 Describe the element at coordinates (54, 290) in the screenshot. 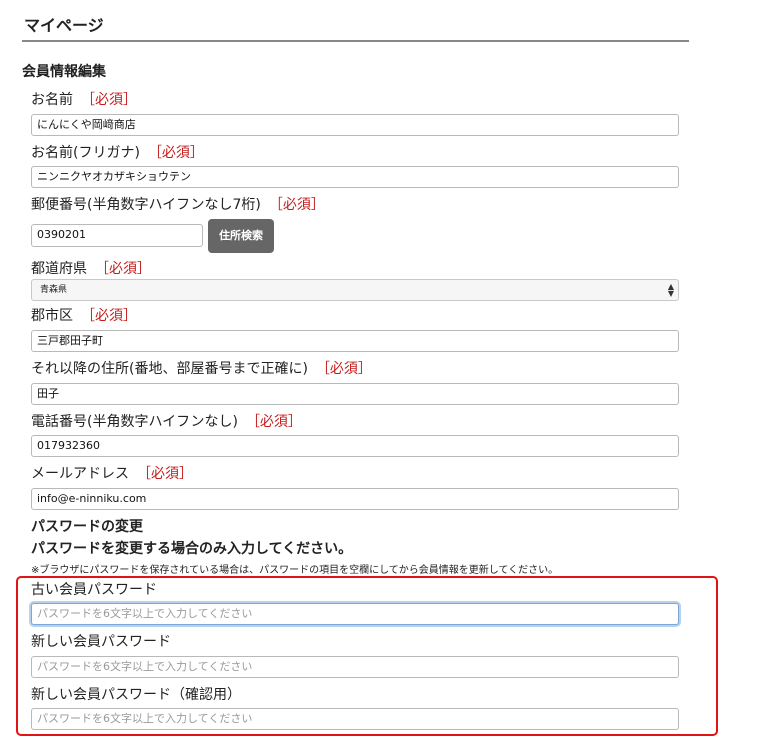

I see `prefecture-selected-value: 青森県` at that location.